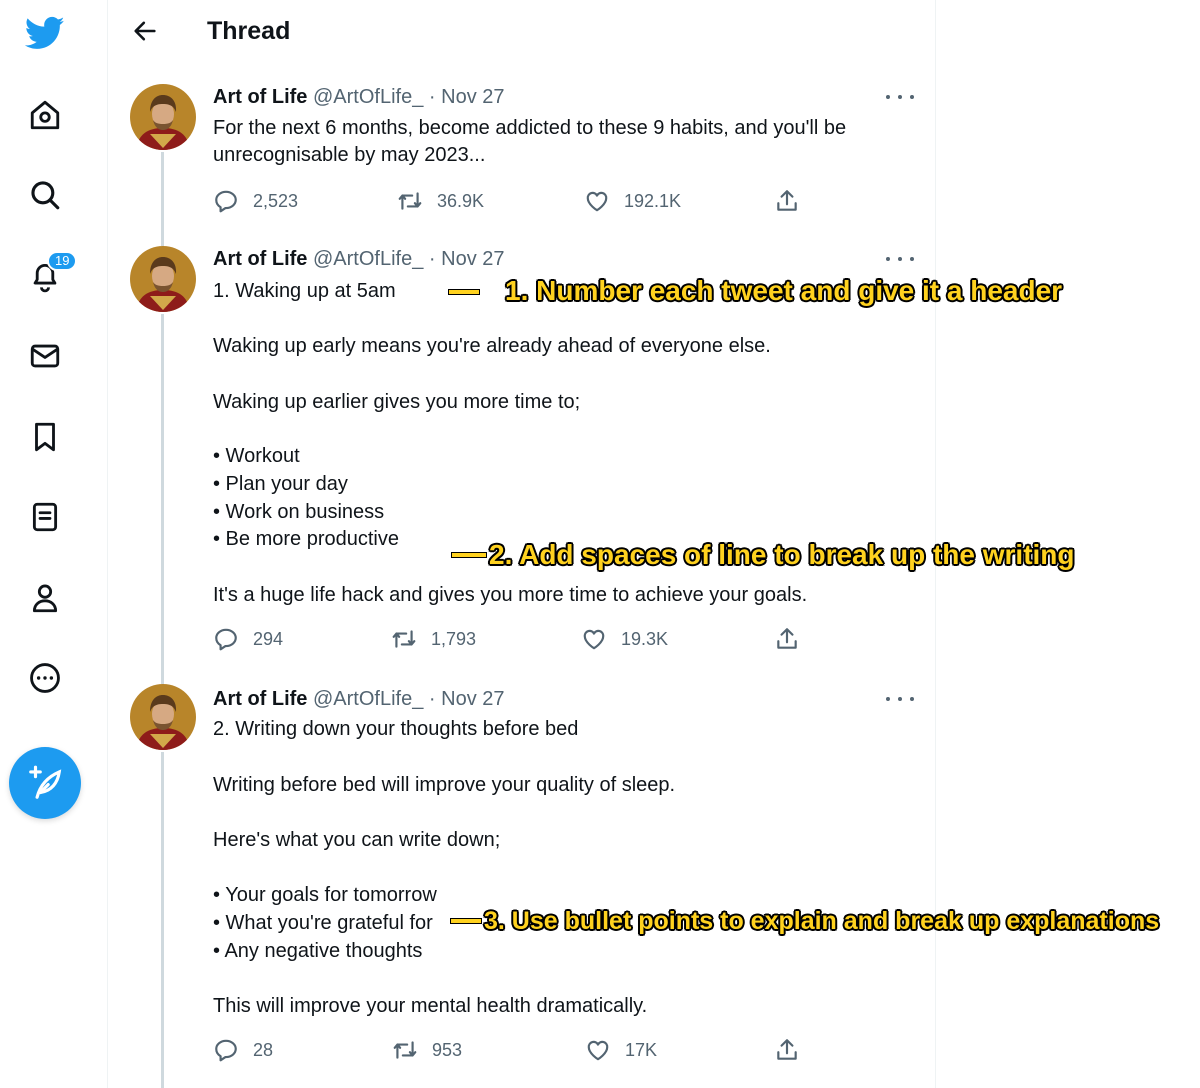 The height and width of the screenshot is (1088, 1200). Describe the element at coordinates (45, 33) in the screenshot. I see `twitter-logo-icon` at that location.